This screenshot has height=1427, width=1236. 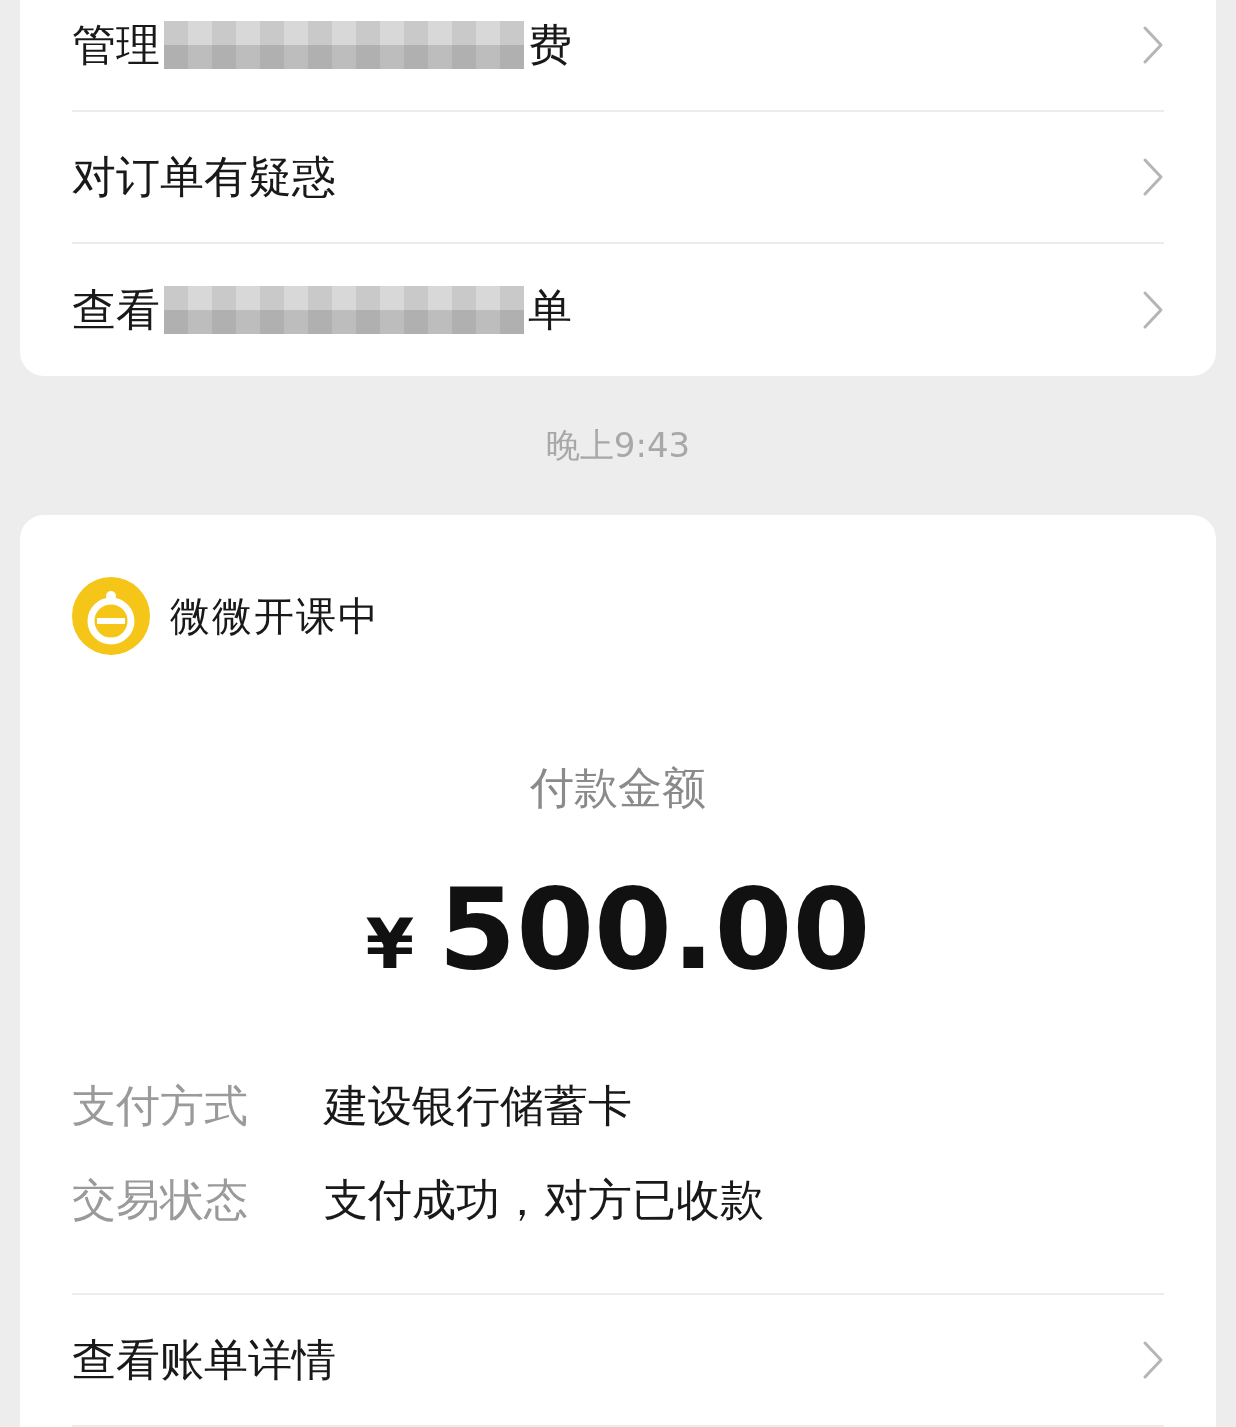 I want to click on detail-label: 交易状态, so click(x=160, y=1200).